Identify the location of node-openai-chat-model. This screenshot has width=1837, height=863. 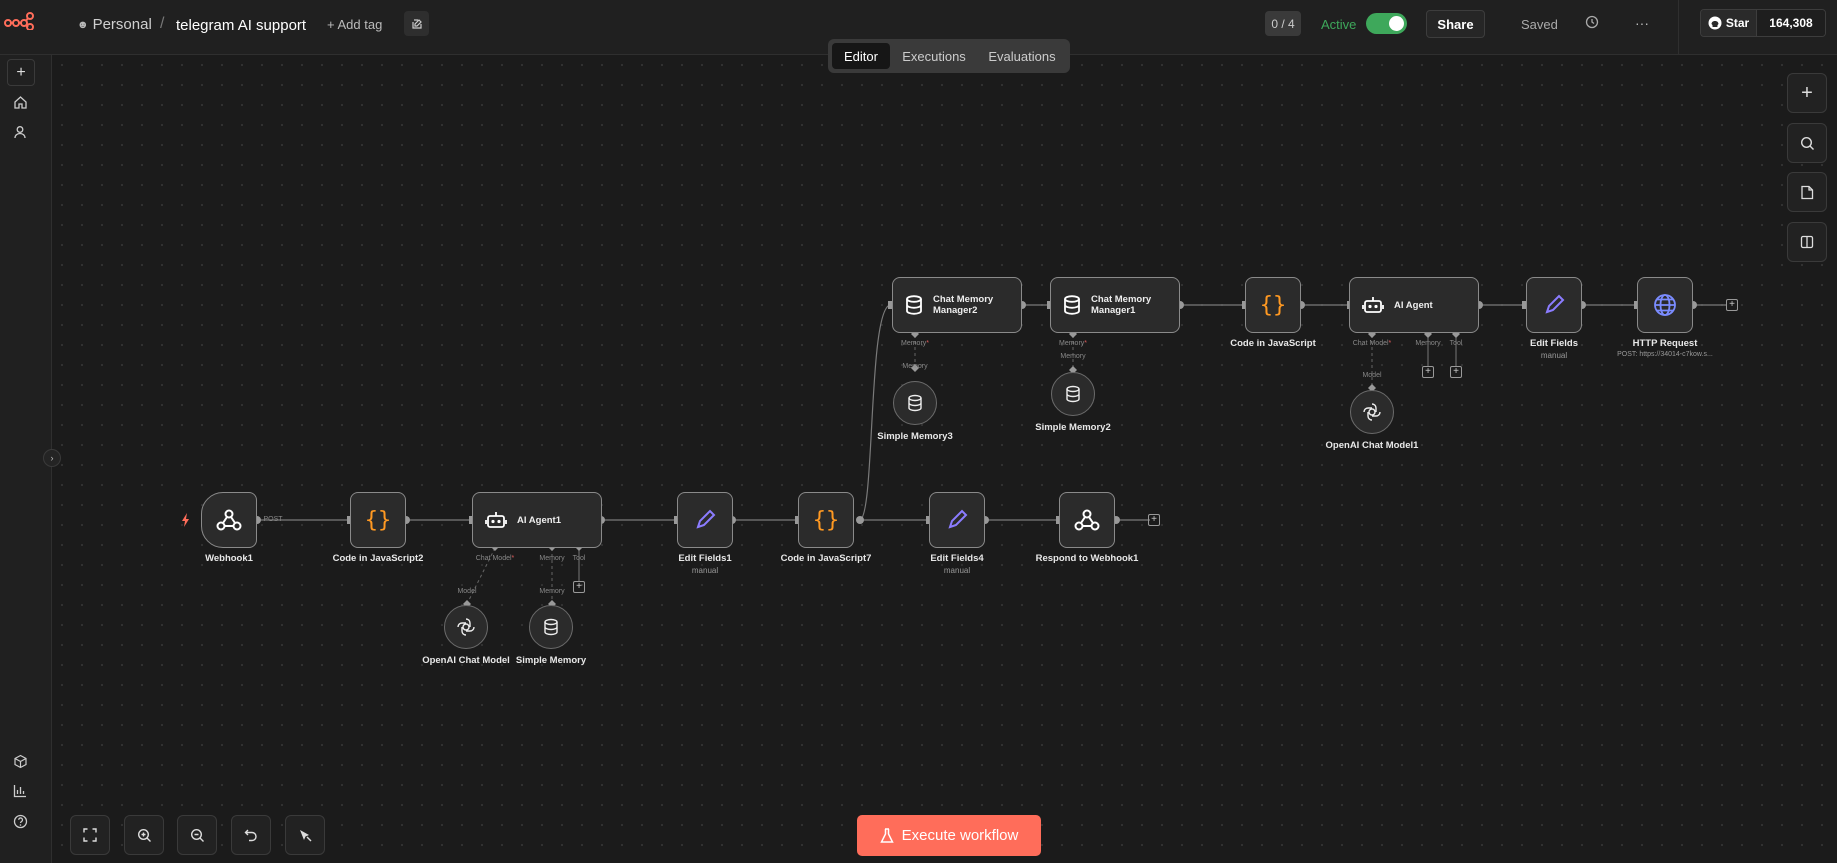
(466, 627).